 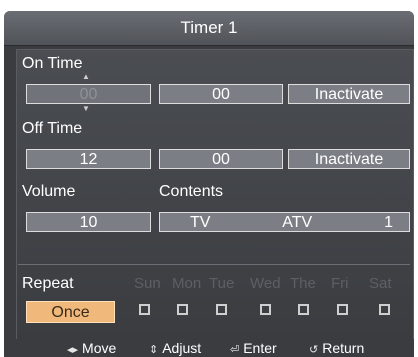 What do you see at coordinates (235, 350) in the screenshot?
I see `enter-icon: ⏎` at bounding box center [235, 350].